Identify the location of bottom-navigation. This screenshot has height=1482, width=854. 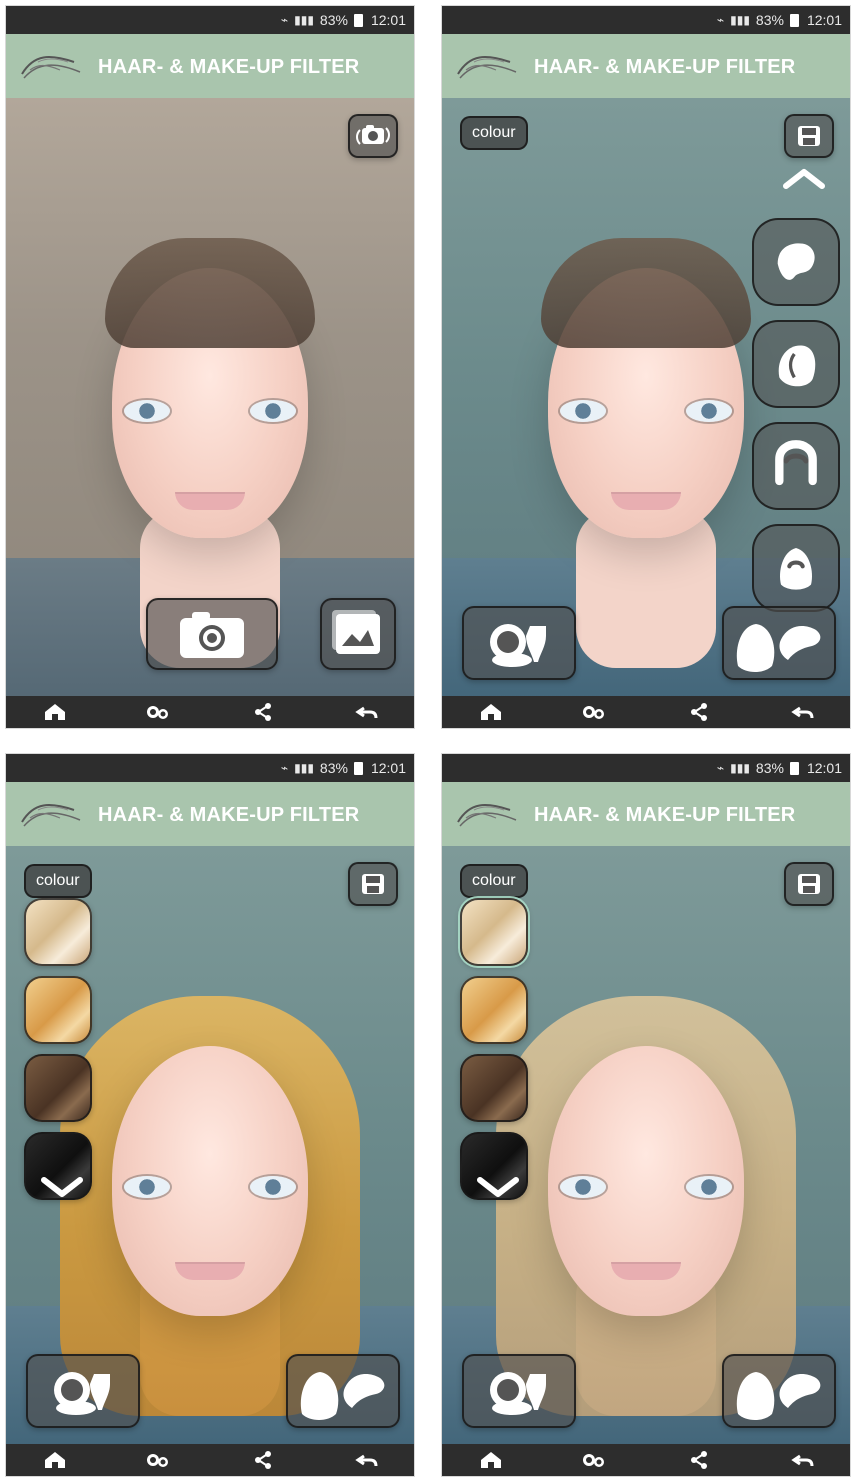
(210, 1460).